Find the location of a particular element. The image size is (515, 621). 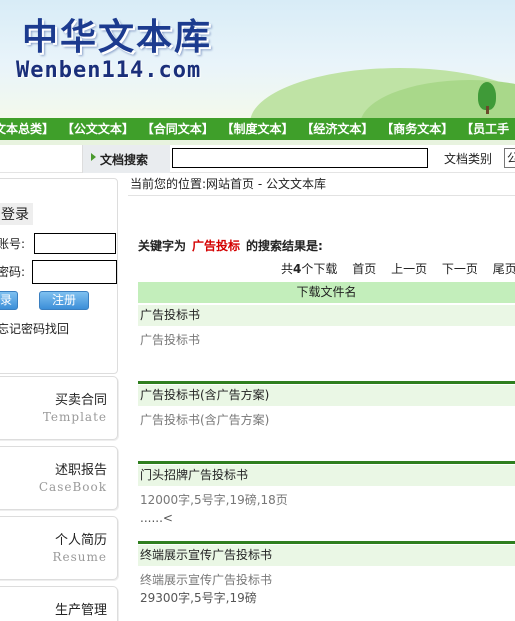

category-title: 生产管理 is located at coordinates (80, 610).